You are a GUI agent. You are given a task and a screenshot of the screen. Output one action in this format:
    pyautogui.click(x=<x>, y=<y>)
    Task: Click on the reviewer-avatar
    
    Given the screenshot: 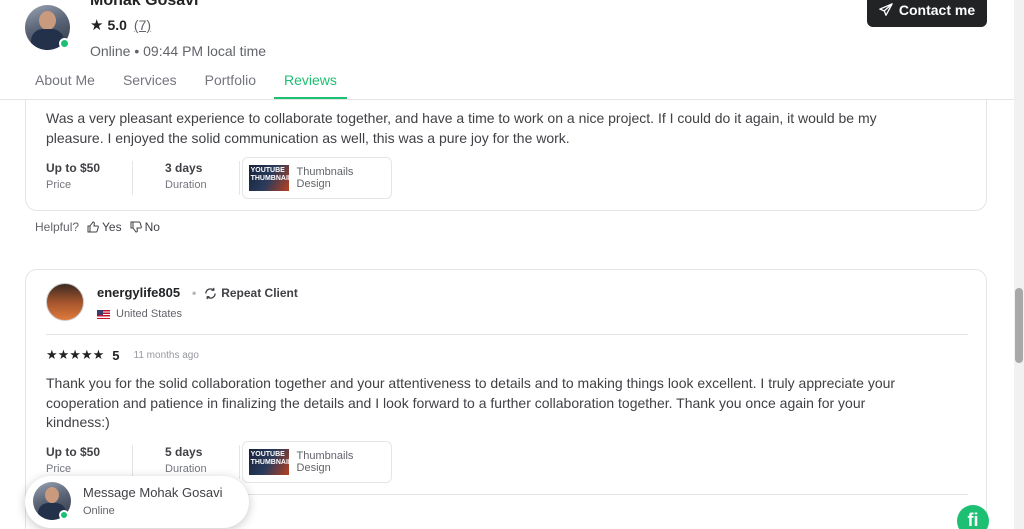 What is the action you would take?
    pyautogui.click(x=65, y=302)
    